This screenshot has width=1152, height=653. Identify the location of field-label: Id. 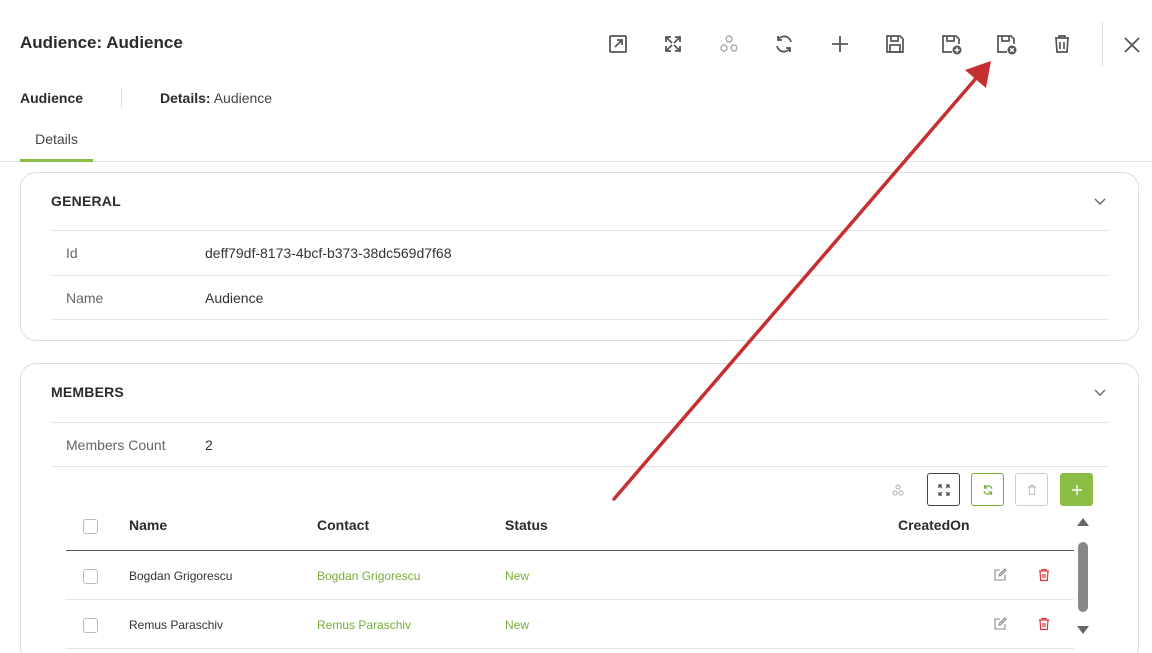
(72, 253).